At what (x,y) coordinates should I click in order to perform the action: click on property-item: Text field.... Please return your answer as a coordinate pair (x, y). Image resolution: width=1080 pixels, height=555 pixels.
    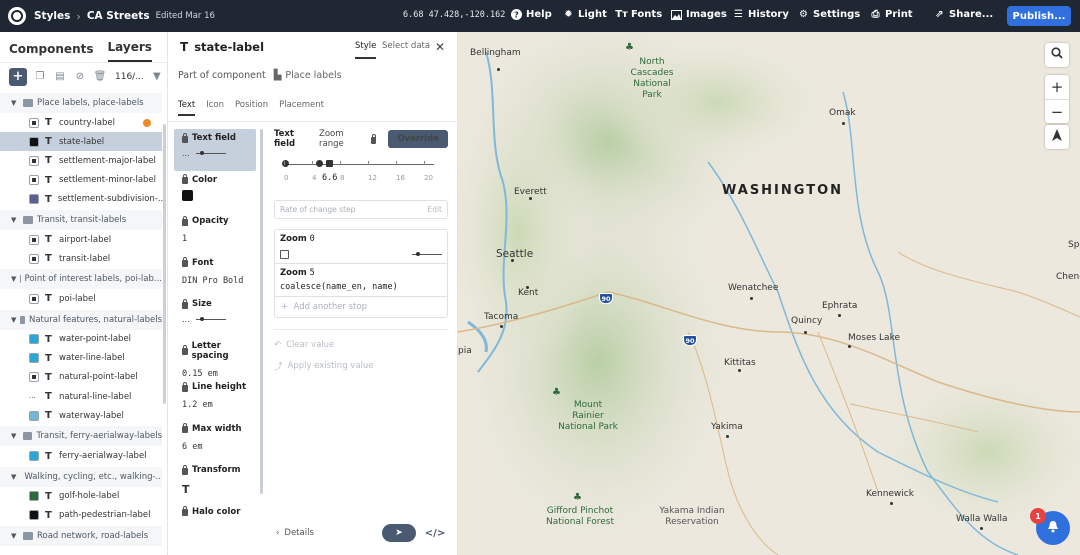
    Looking at the image, I should click on (215, 150).